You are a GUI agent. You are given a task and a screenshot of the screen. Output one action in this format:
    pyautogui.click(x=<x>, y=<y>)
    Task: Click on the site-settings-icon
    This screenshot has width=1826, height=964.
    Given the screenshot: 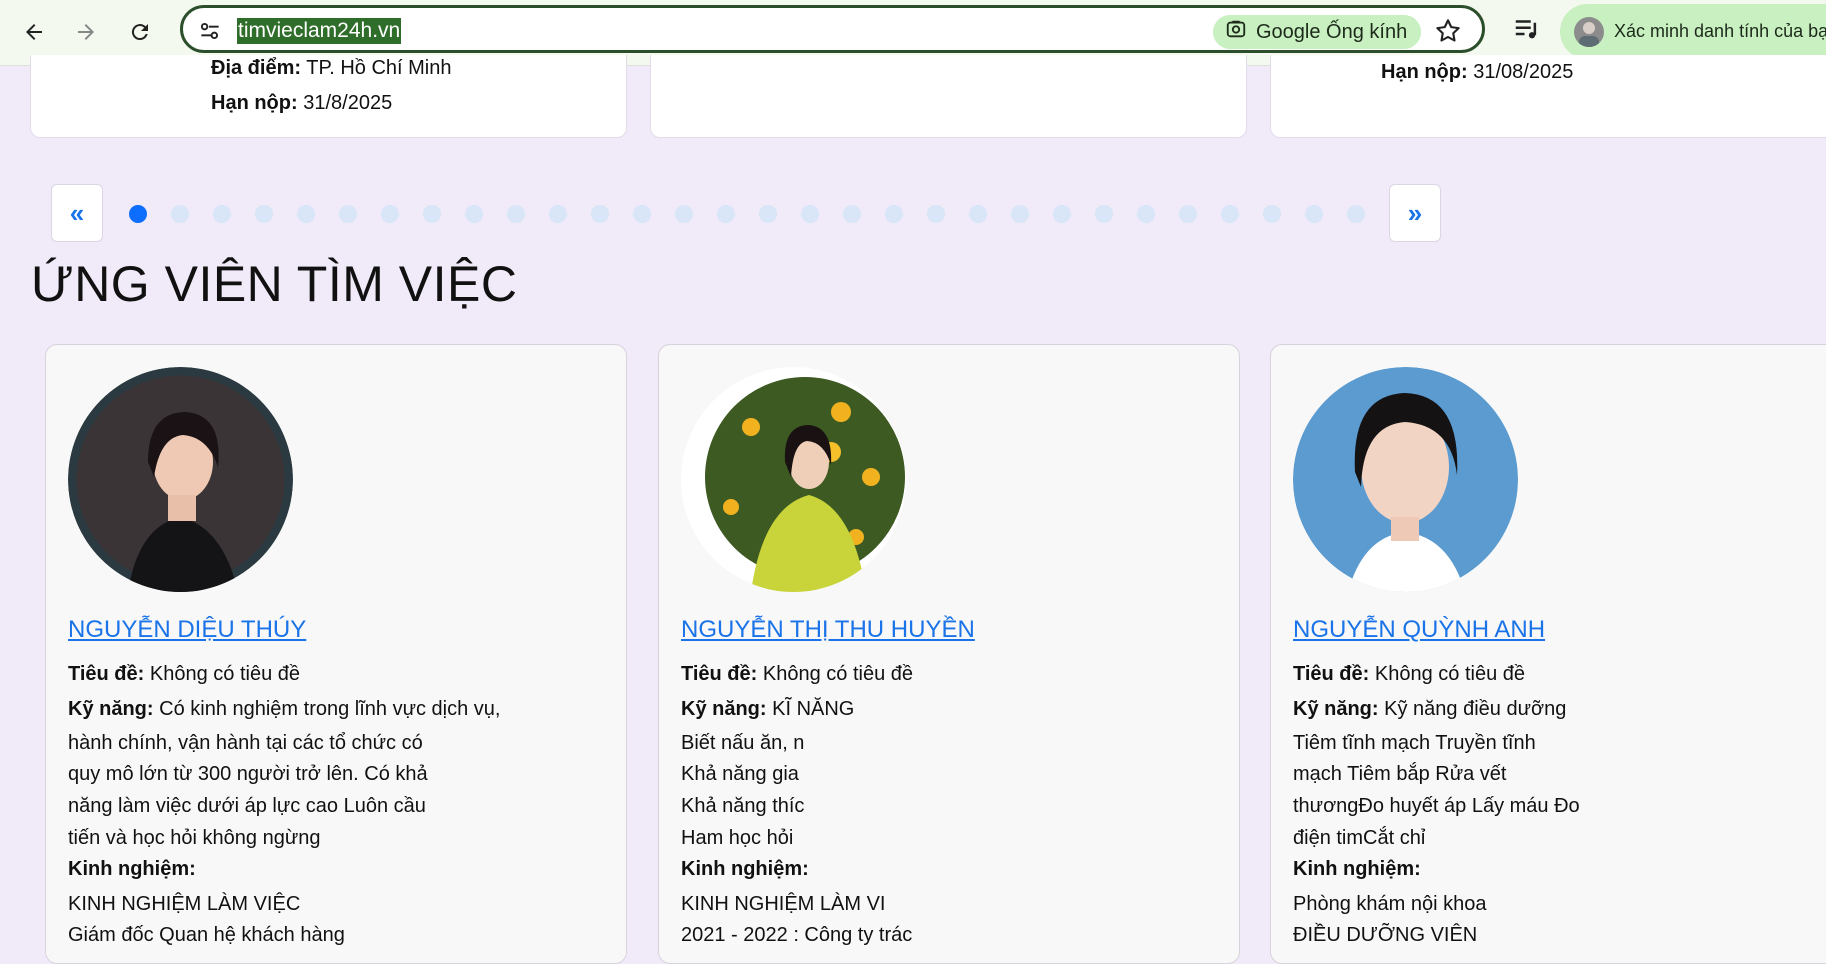 What is the action you would take?
    pyautogui.click(x=210, y=33)
    